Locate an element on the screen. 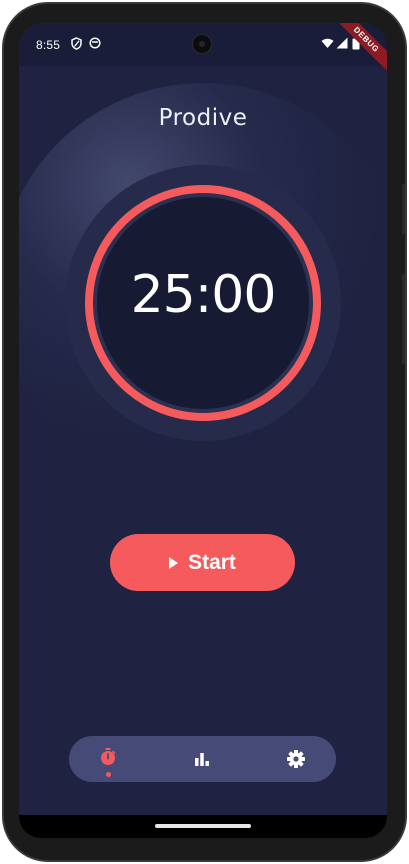 This screenshot has width=409, height=864. play-icon is located at coordinates (174, 562).